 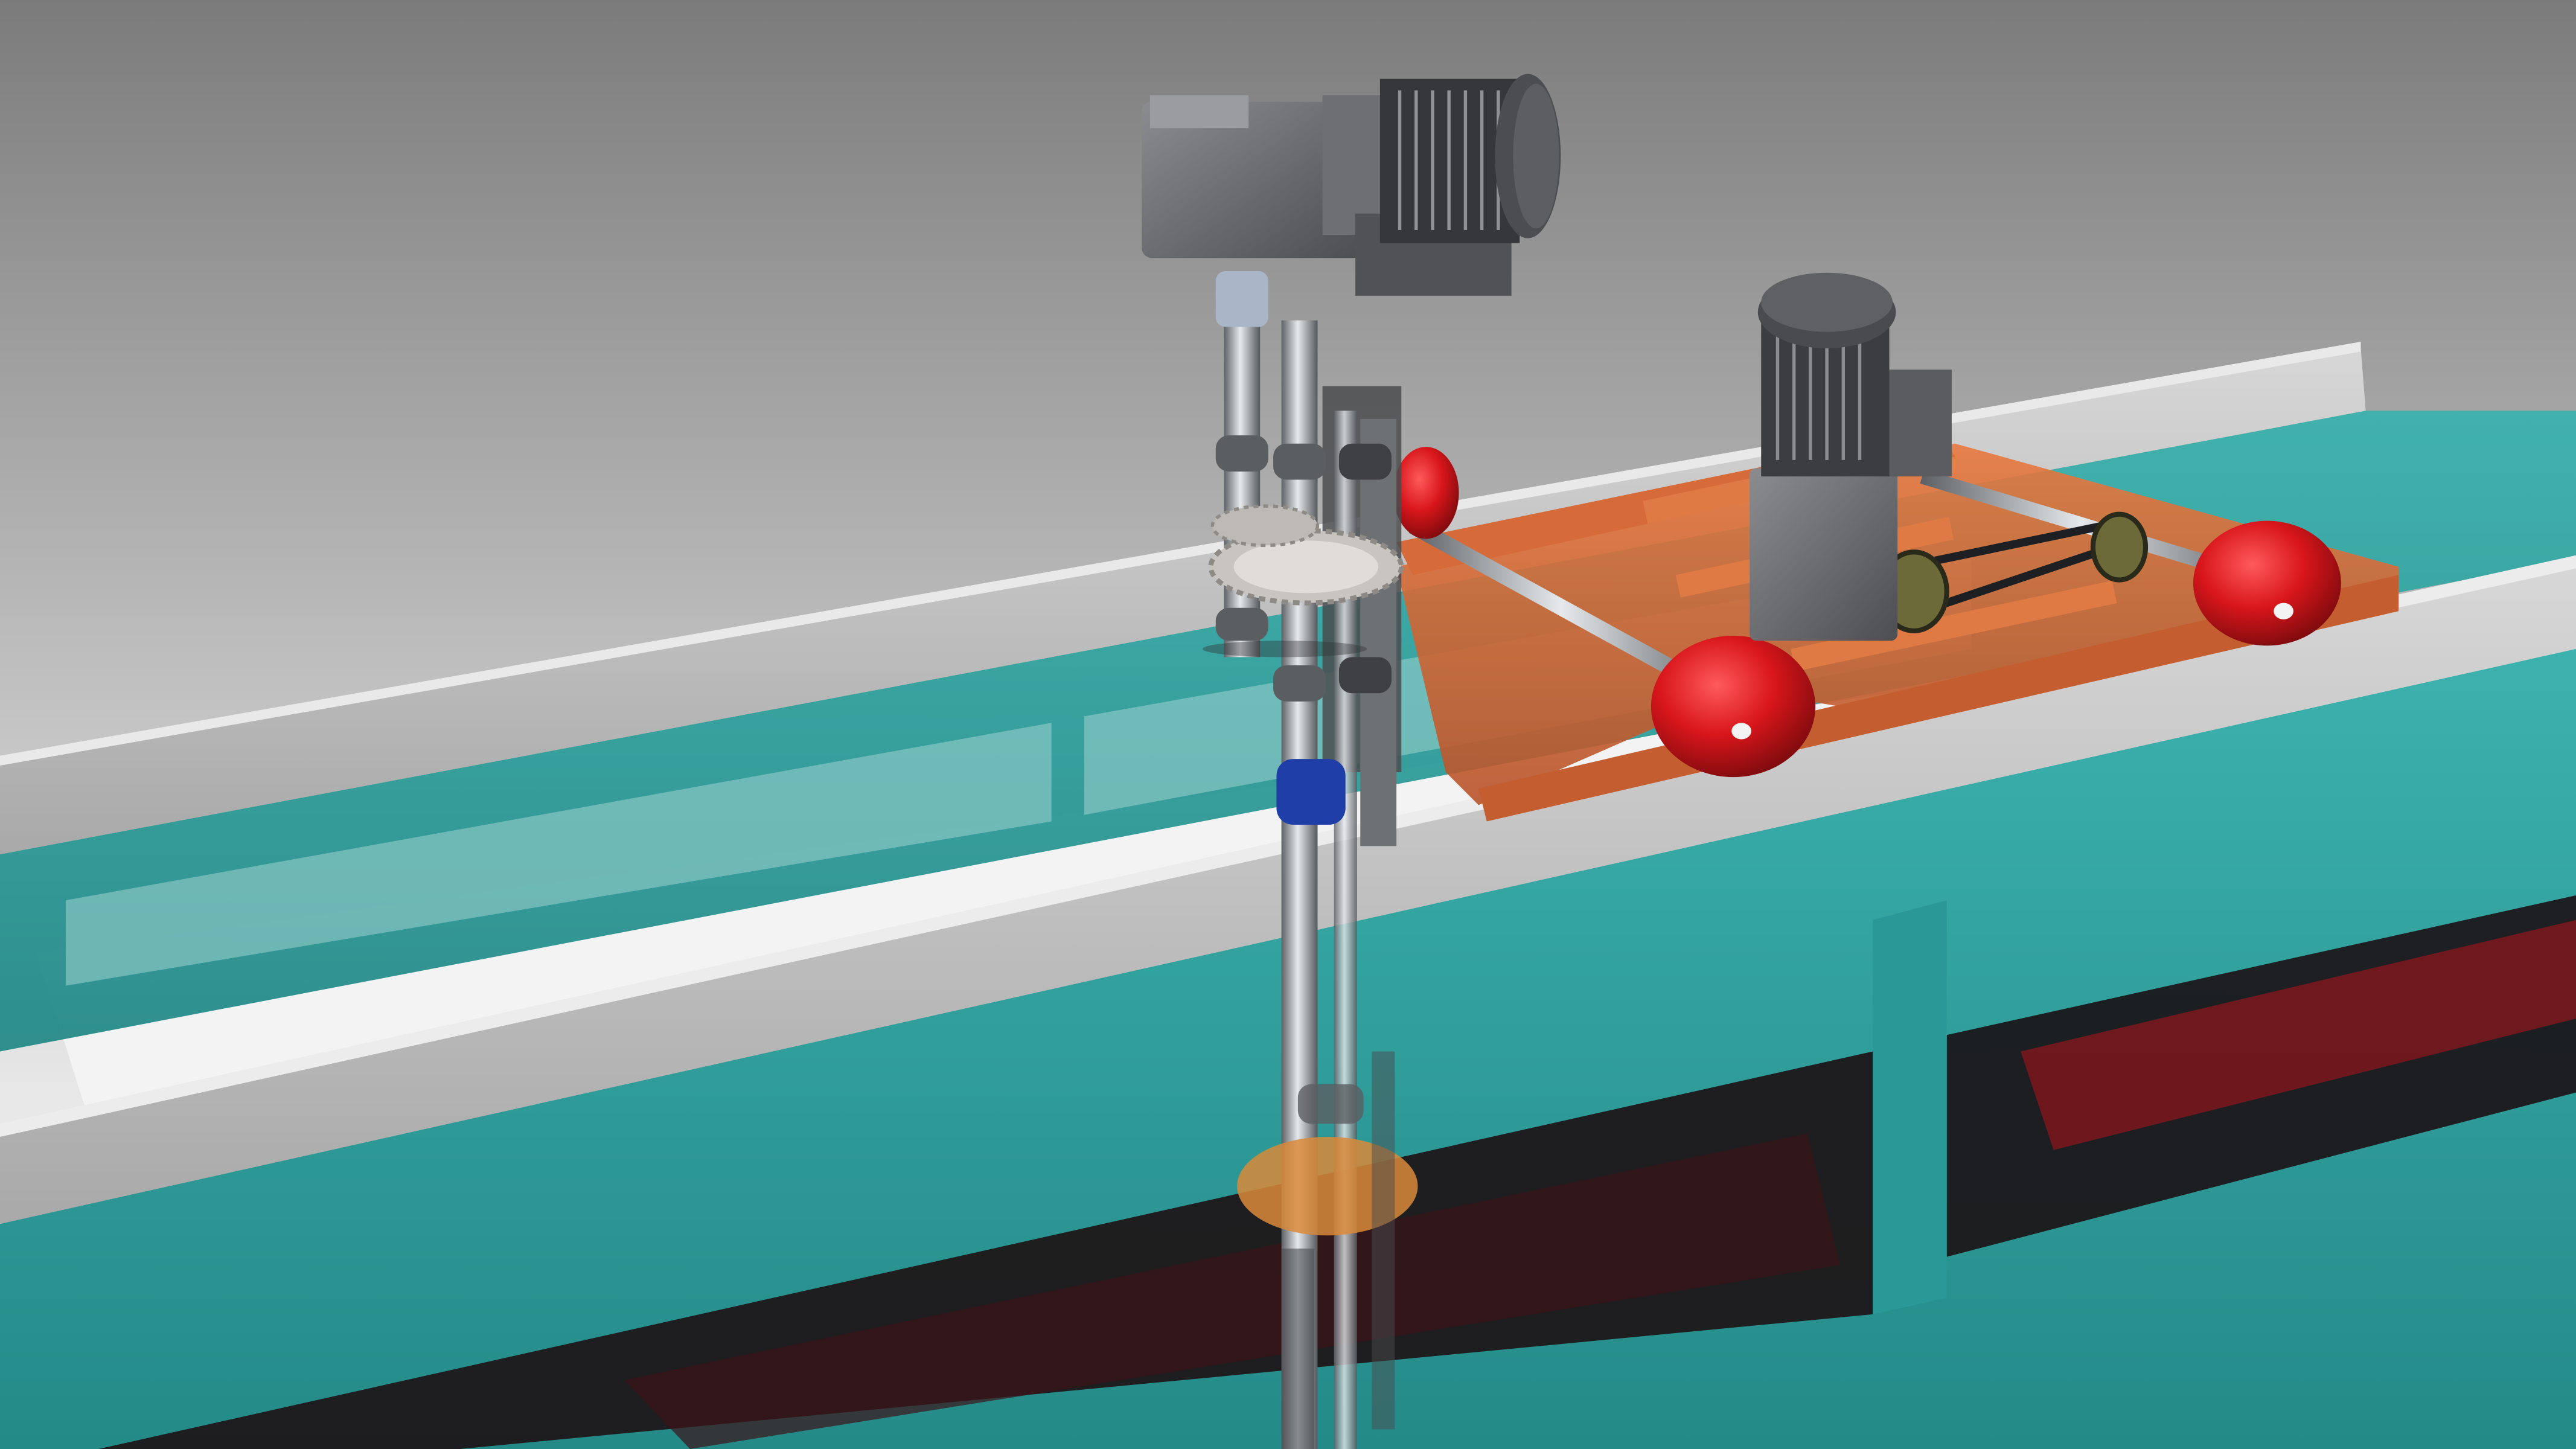 What do you see at coordinates (1910, 1107) in the screenshot?
I see `tank-front-mullion` at bounding box center [1910, 1107].